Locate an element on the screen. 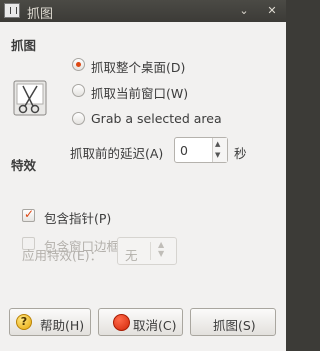 The width and height of the screenshot is (320, 351). delay-spinbox: 0 ▲ ▼ is located at coordinates (201, 150).